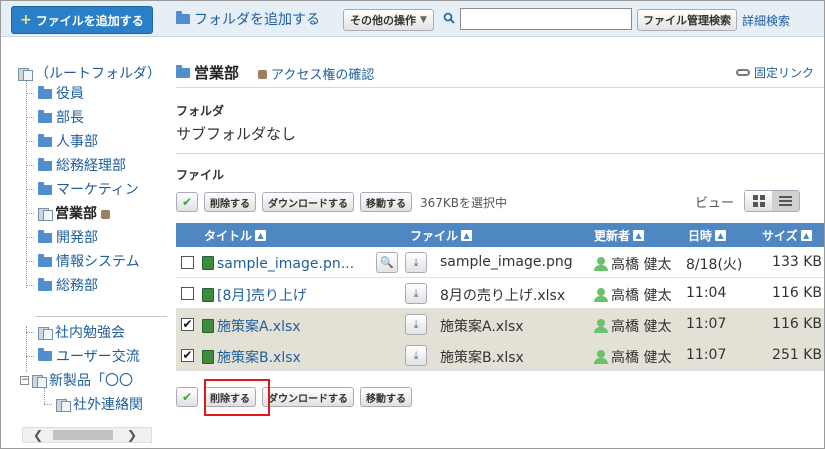 This screenshot has width=825, height=449. Describe the element at coordinates (76, 380) in the screenshot. I see `tree-item-new-product: − 新製品「〇〇` at that location.